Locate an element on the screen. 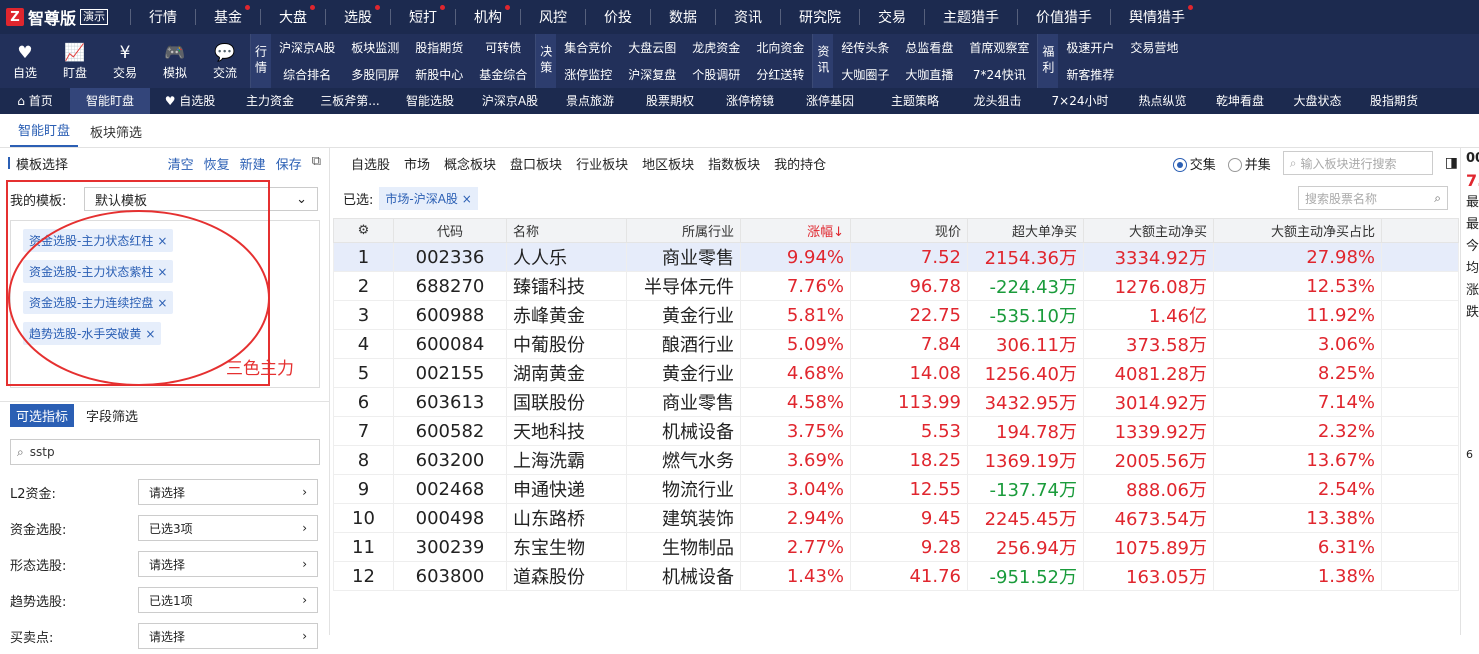  save-button: 保存 is located at coordinates (289, 163).